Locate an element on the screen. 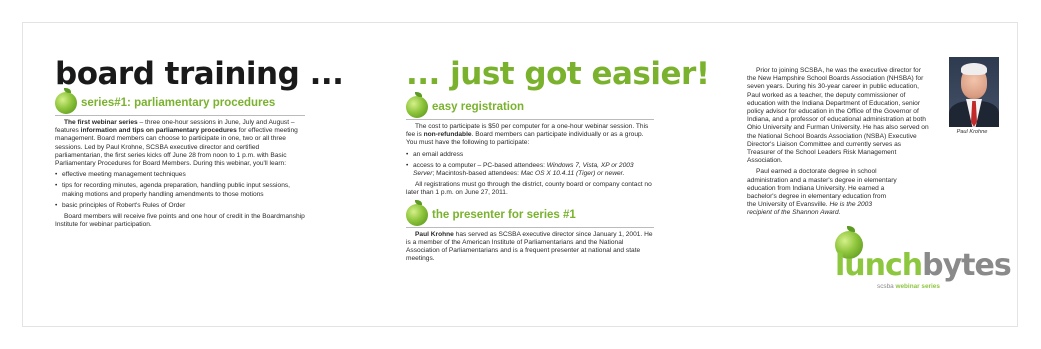 The height and width of the screenshot is (349, 1041). logo-sub-org: scsba is located at coordinates (885, 286).